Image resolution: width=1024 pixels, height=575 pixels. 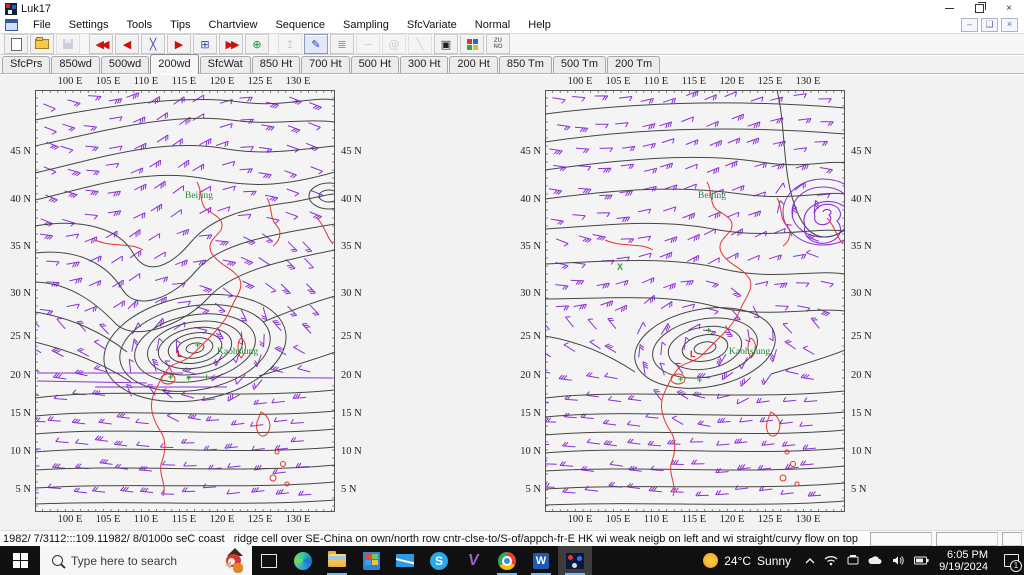 I want to click on taskbar-weather: 24°C Sunny, so click(x=747, y=560).